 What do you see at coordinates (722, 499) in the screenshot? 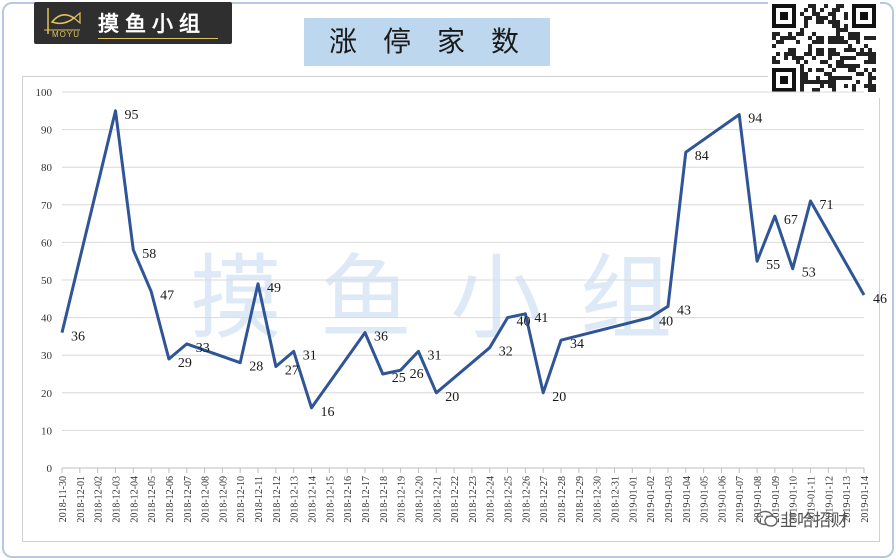
I see `x-tick-label: 2019-01-06` at bounding box center [722, 499].